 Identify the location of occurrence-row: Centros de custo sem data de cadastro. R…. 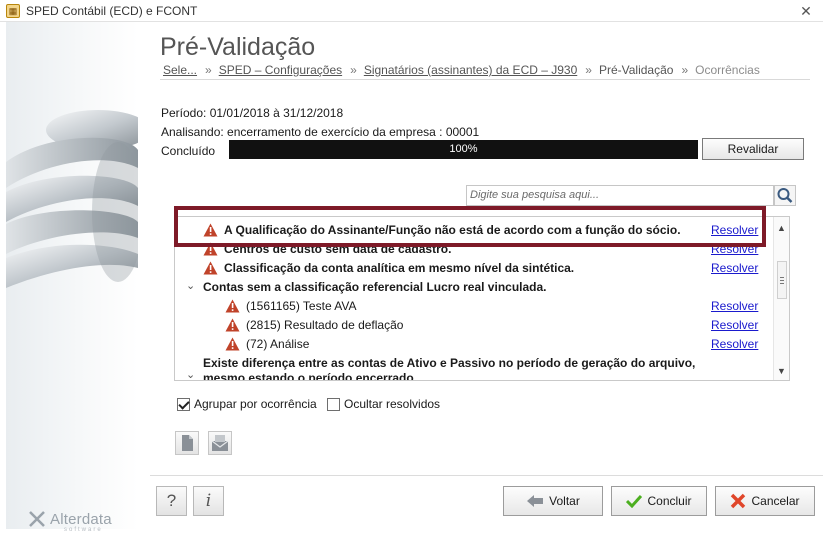
(474, 249).